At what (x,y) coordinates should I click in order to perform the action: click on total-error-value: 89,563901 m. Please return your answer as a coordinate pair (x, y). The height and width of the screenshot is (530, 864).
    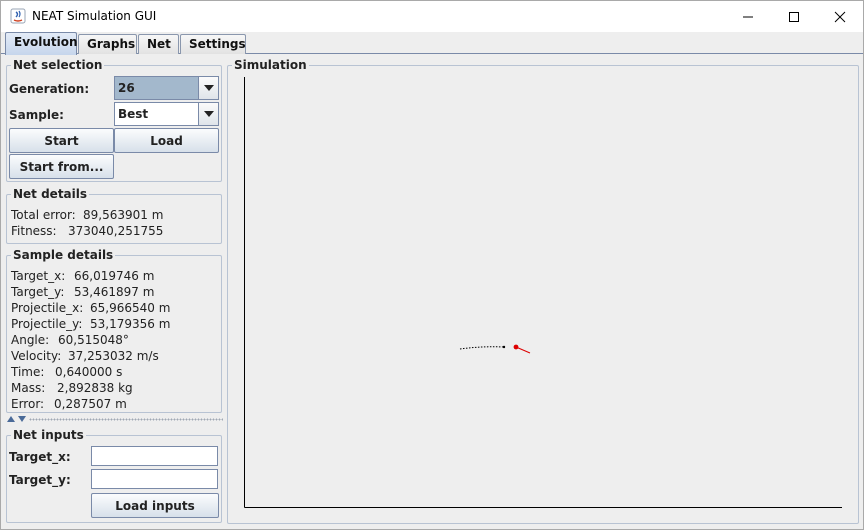
    Looking at the image, I should click on (123, 215).